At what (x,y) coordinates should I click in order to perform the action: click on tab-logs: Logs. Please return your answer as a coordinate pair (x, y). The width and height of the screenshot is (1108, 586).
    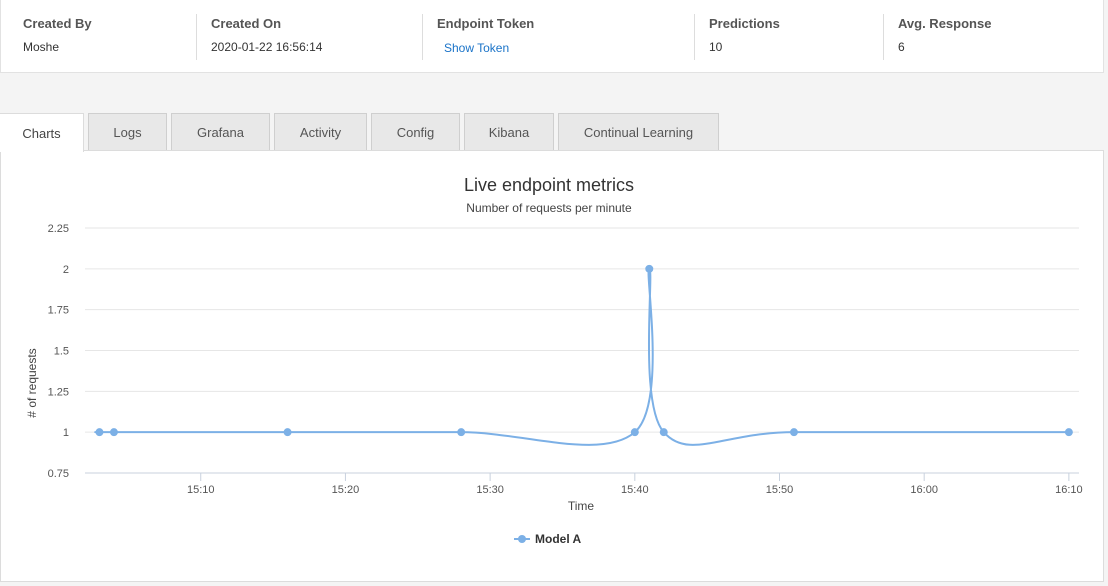
    Looking at the image, I should click on (127, 132).